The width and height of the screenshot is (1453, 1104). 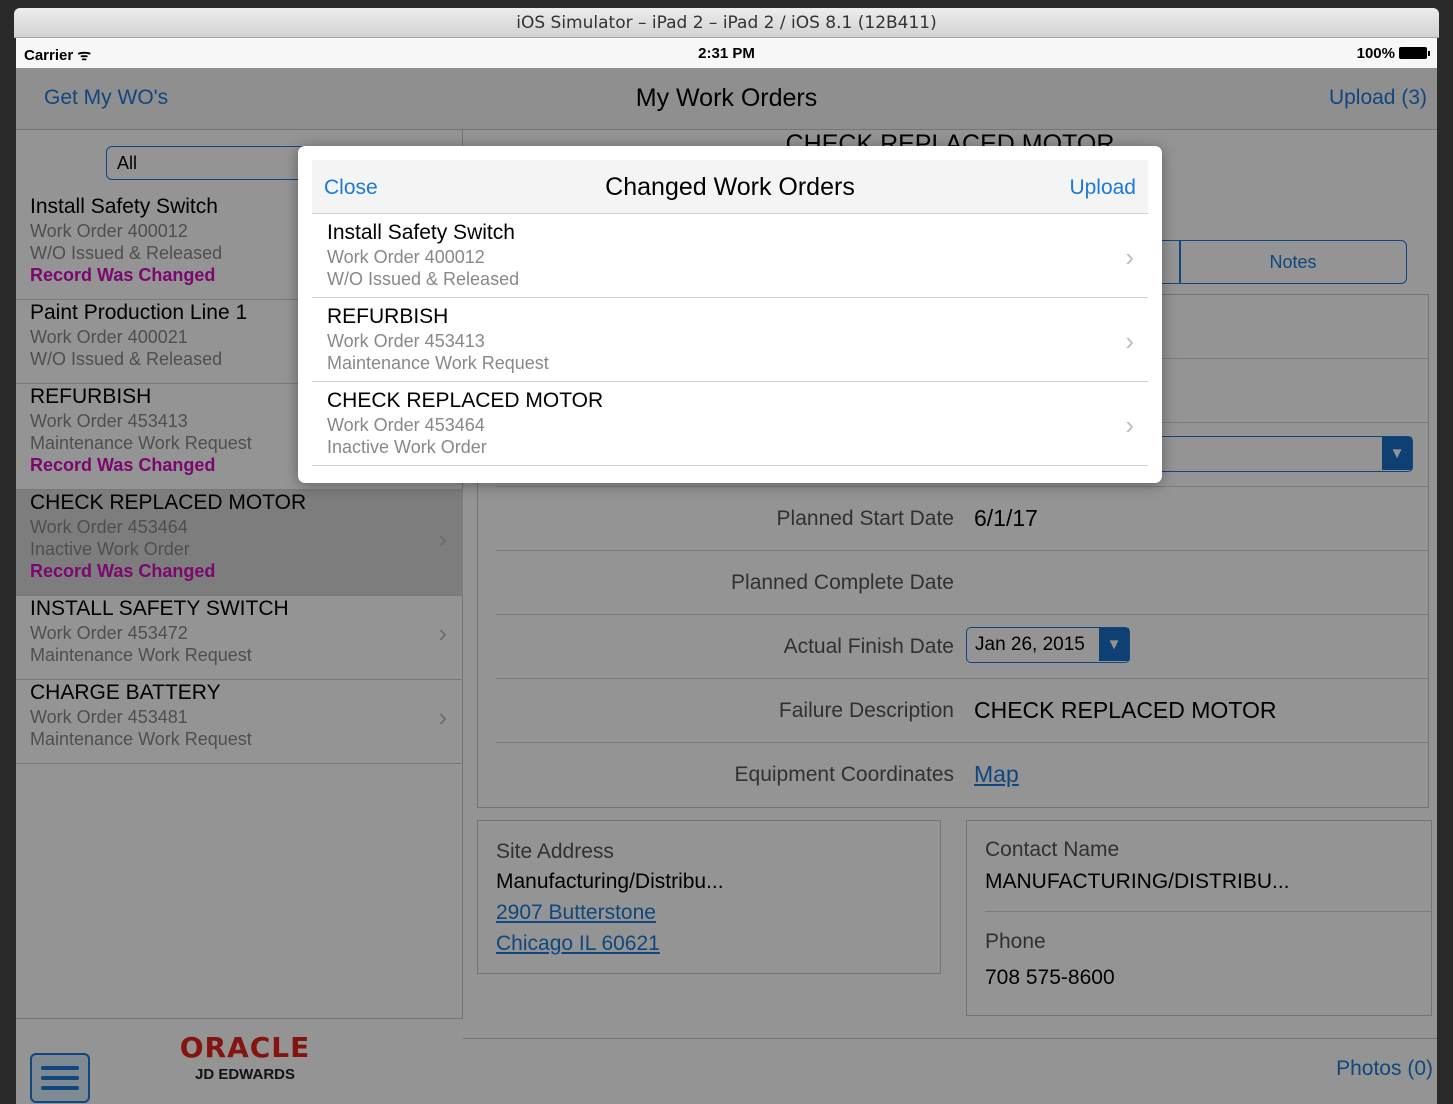 What do you see at coordinates (421, 232) in the screenshot?
I see `wo-title: Install Safety Switch` at bounding box center [421, 232].